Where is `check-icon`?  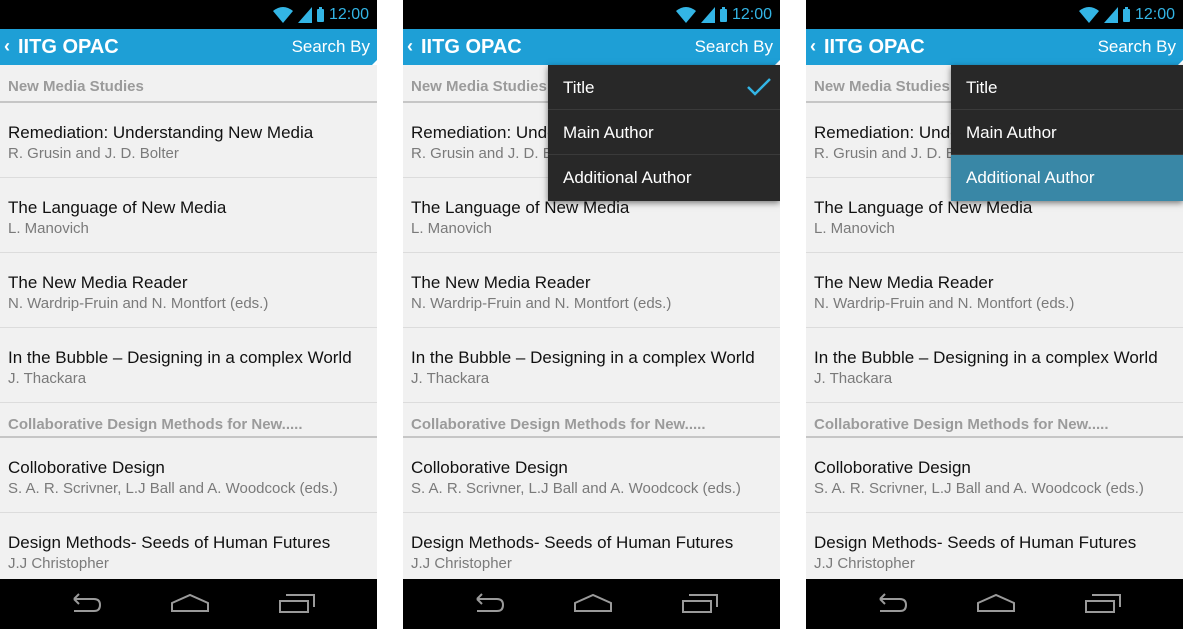 check-icon is located at coordinates (759, 87).